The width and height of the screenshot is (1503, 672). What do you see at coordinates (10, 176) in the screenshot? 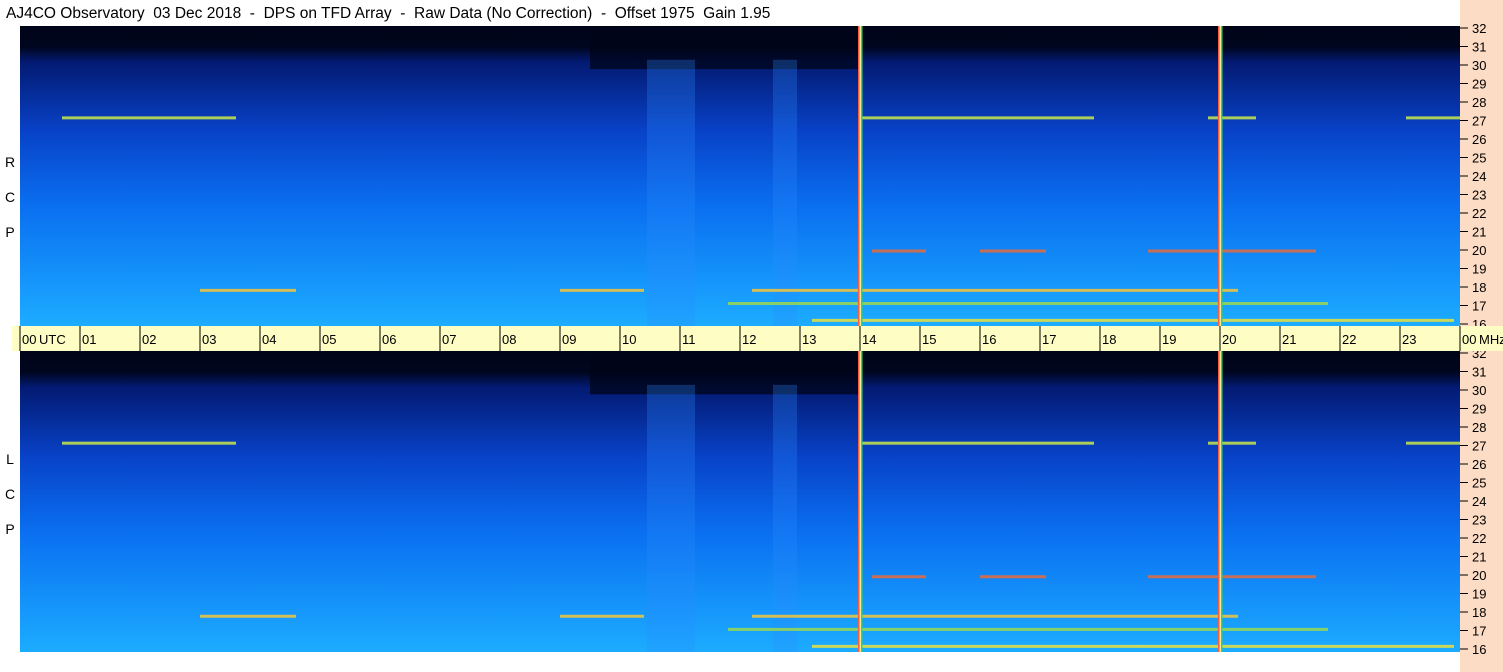
I see `rcp-label-column: R C P` at bounding box center [10, 176].